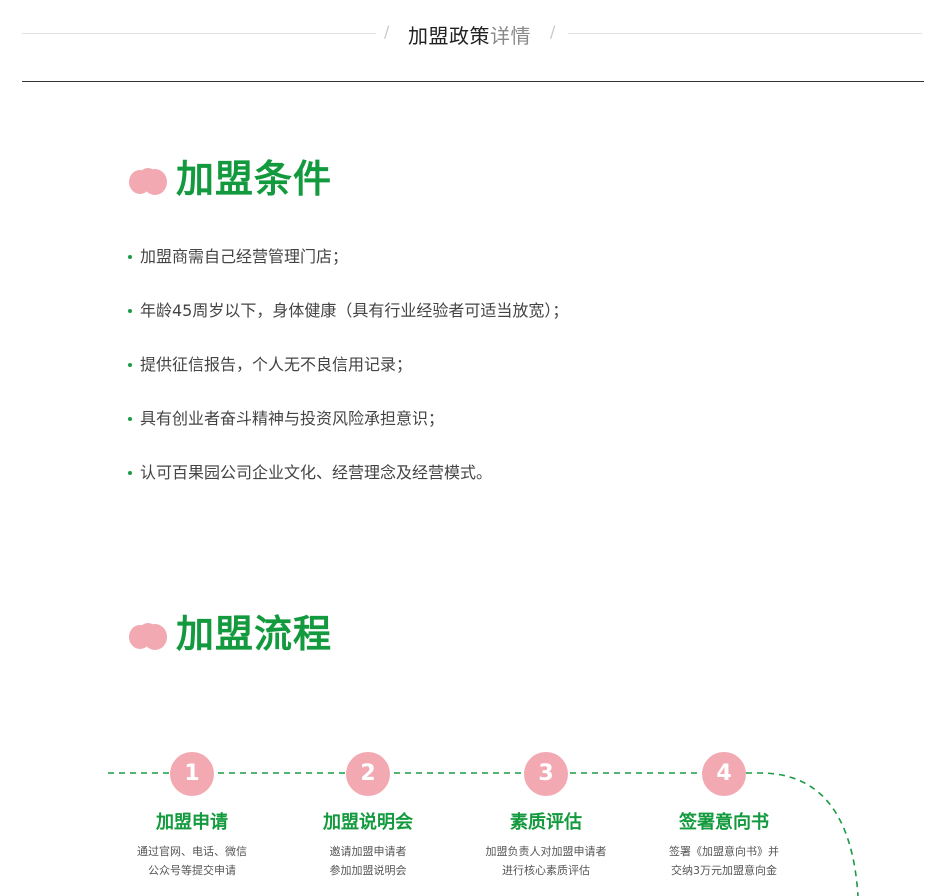 The width and height of the screenshot is (943, 896). I want to click on page-title-main: 加盟政策, so click(449, 36).